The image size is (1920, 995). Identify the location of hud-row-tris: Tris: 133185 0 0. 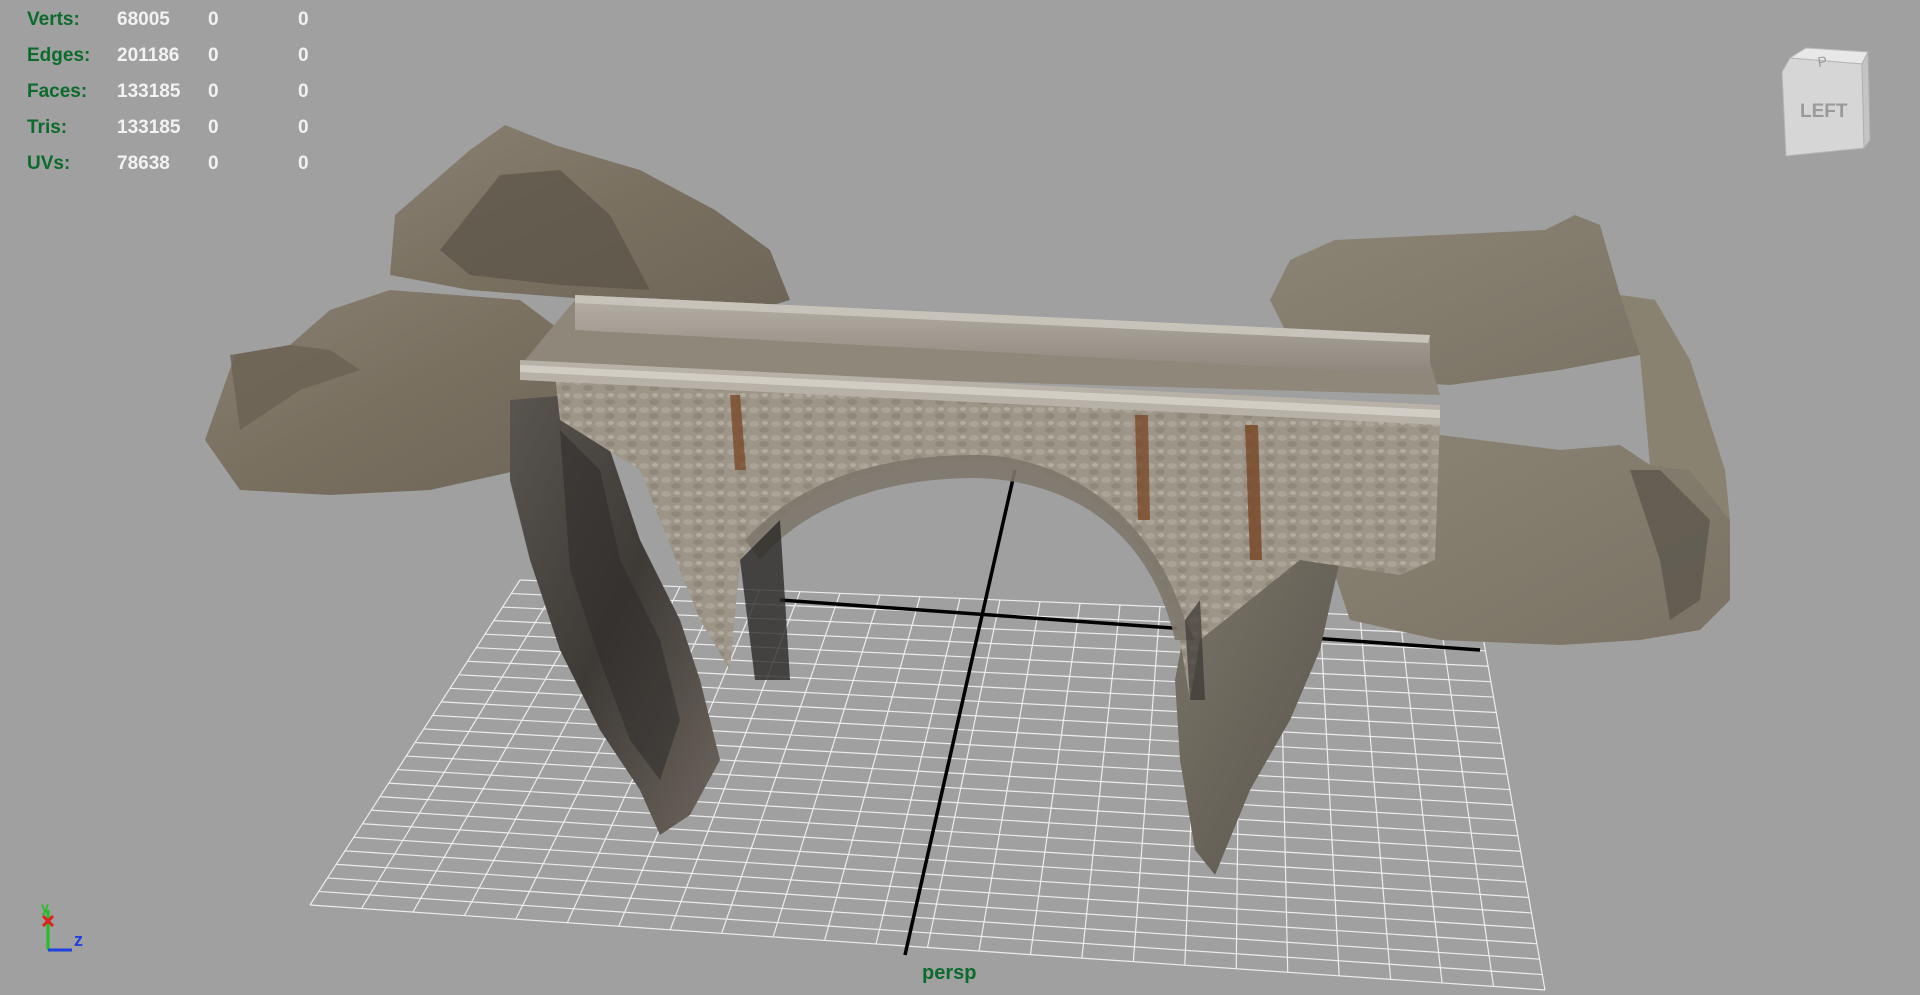
(177, 128).